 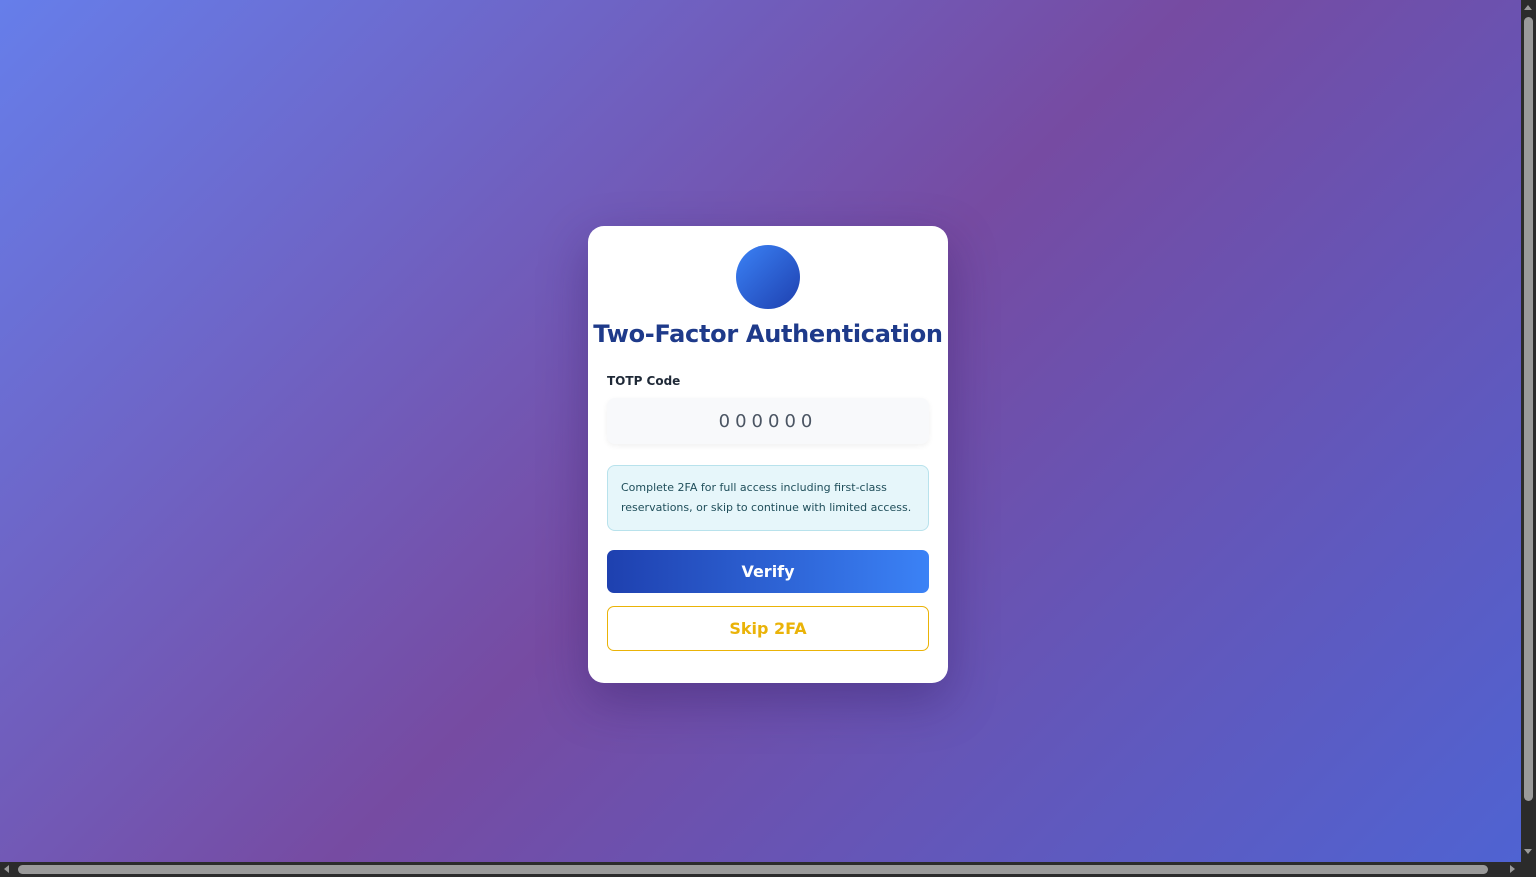 I want to click on page-title: Two-Factor Authentication, so click(x=768, y=334).